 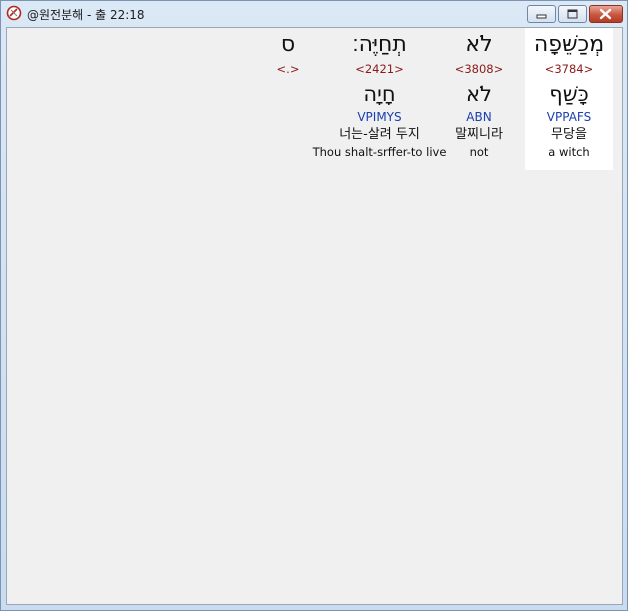 I want to click on english-gloss: Thou shalt-srffer-to live, so click(x=379, y=152).